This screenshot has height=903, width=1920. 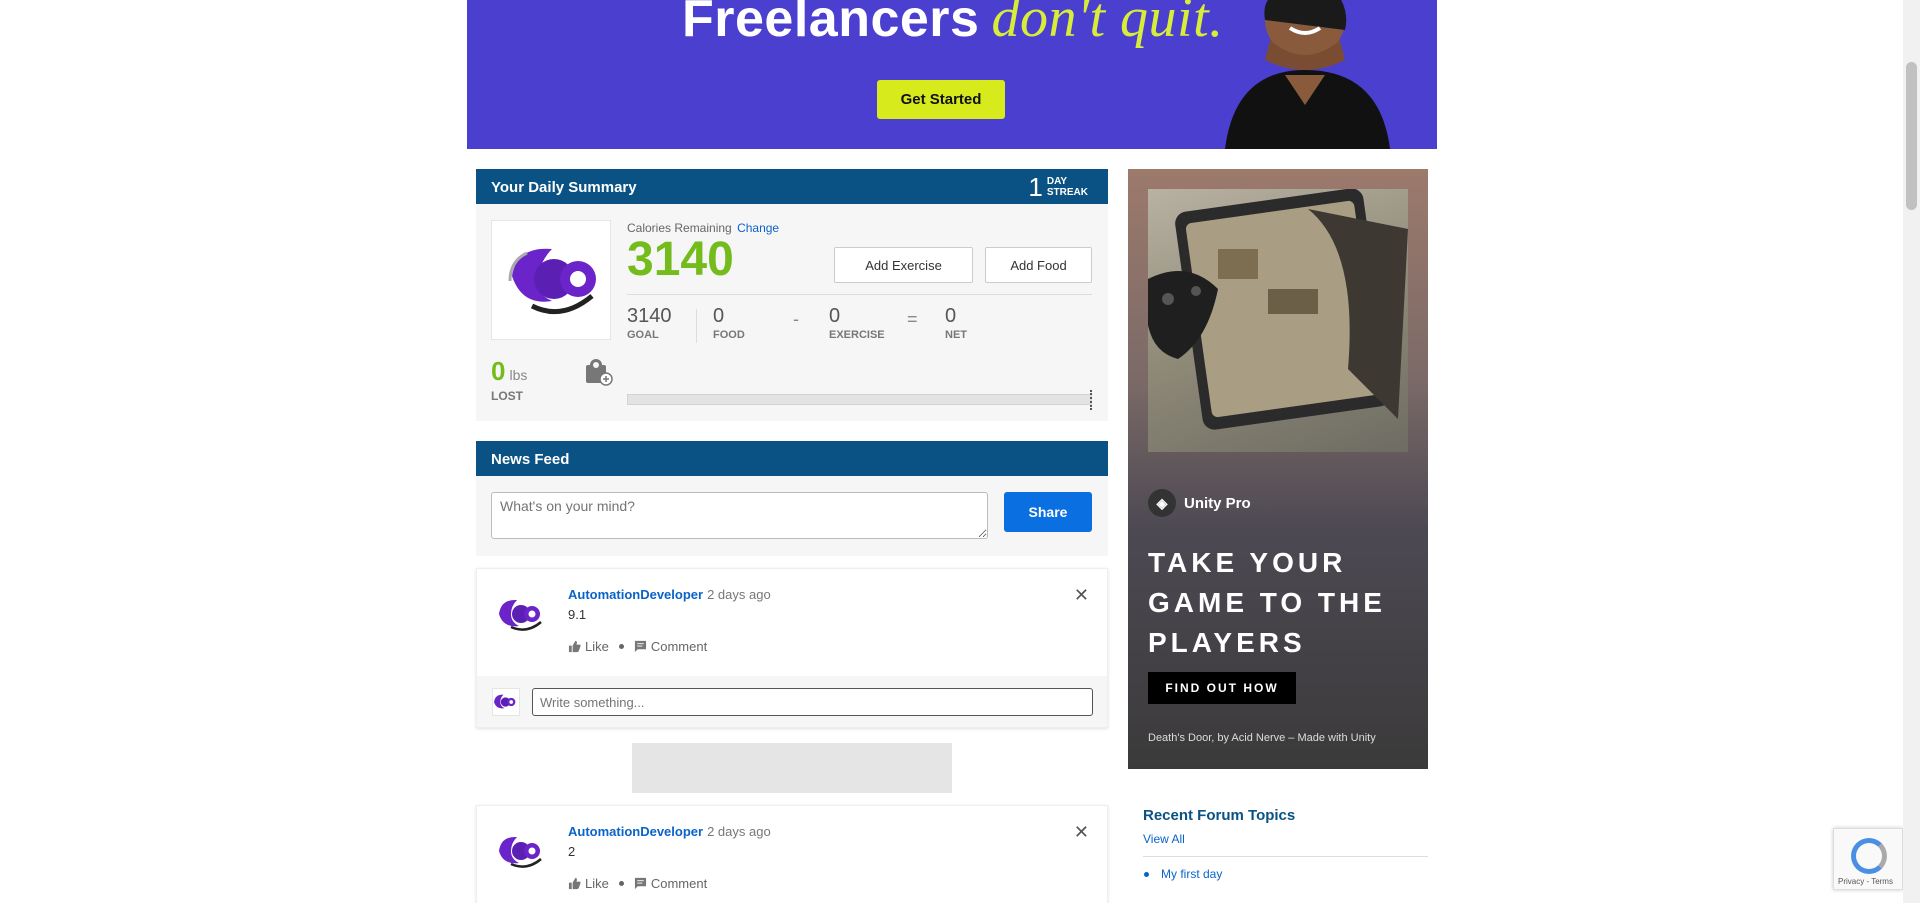 I want to click on comment-avatar, so click(x=506, y=702).